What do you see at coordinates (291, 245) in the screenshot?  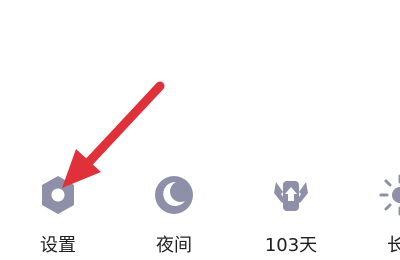 I see `days-count-label: 103天` at bounding box center [291, 245].